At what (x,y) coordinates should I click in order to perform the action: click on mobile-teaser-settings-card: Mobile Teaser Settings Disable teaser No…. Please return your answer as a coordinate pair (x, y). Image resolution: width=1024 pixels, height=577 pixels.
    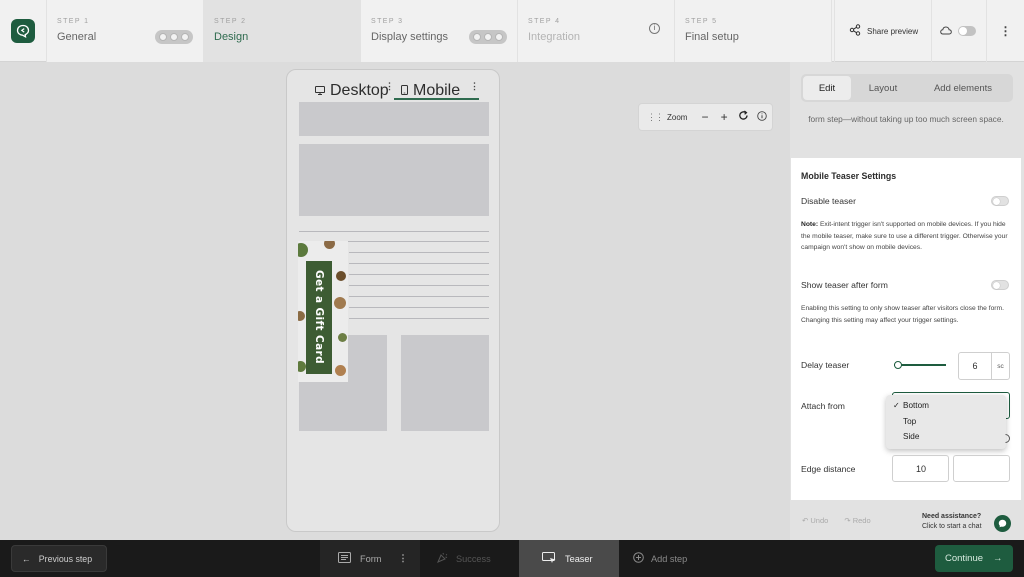
    Looking at the image, I should click on (906, 329).